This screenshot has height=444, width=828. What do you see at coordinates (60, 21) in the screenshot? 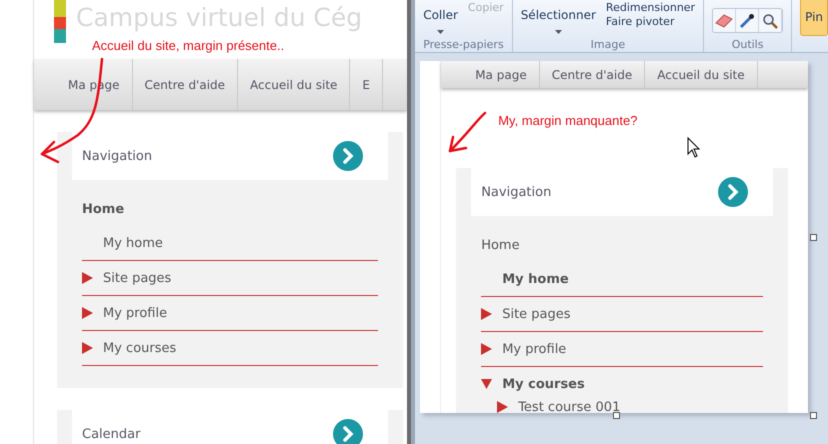
I see `logo-icon` at bounding box center [60, 21].